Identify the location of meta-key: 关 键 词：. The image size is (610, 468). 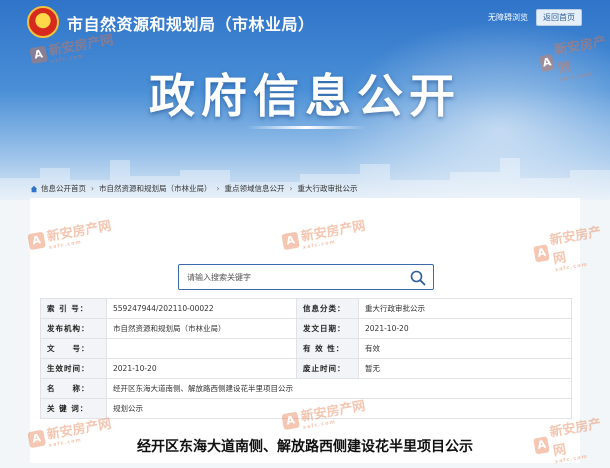
(73, 408).